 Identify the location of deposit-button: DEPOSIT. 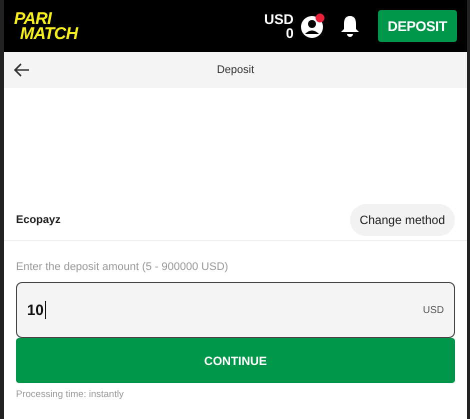
(417, 26).